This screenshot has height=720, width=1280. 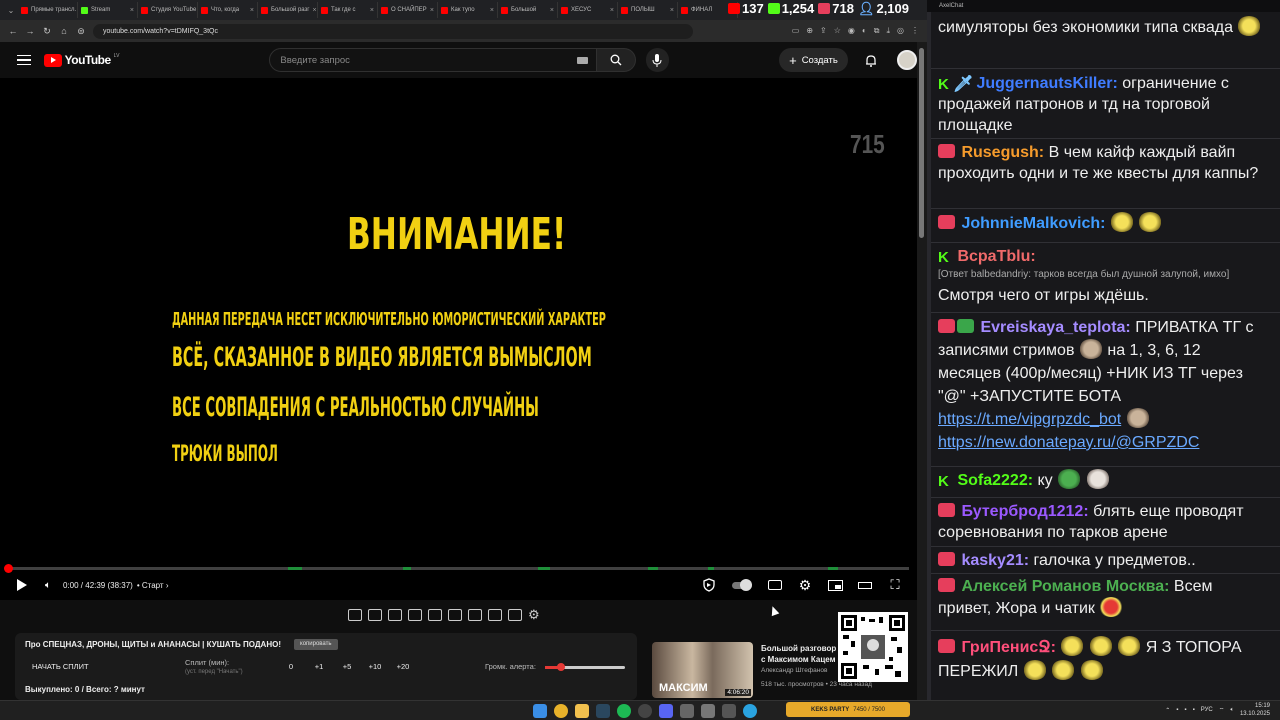 What do you see at coordinates (1068, 442) in the screenshot?
I see `chat-link: https://new.donatepay.ru/@GRPZDC` at bounding box center [1068, 442].